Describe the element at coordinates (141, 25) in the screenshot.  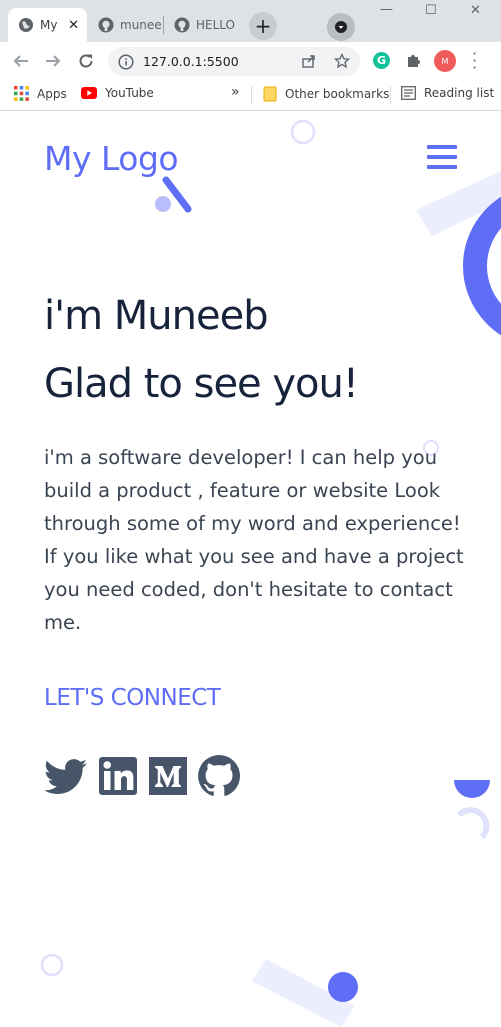
I see `tab-label: munee` at that location.